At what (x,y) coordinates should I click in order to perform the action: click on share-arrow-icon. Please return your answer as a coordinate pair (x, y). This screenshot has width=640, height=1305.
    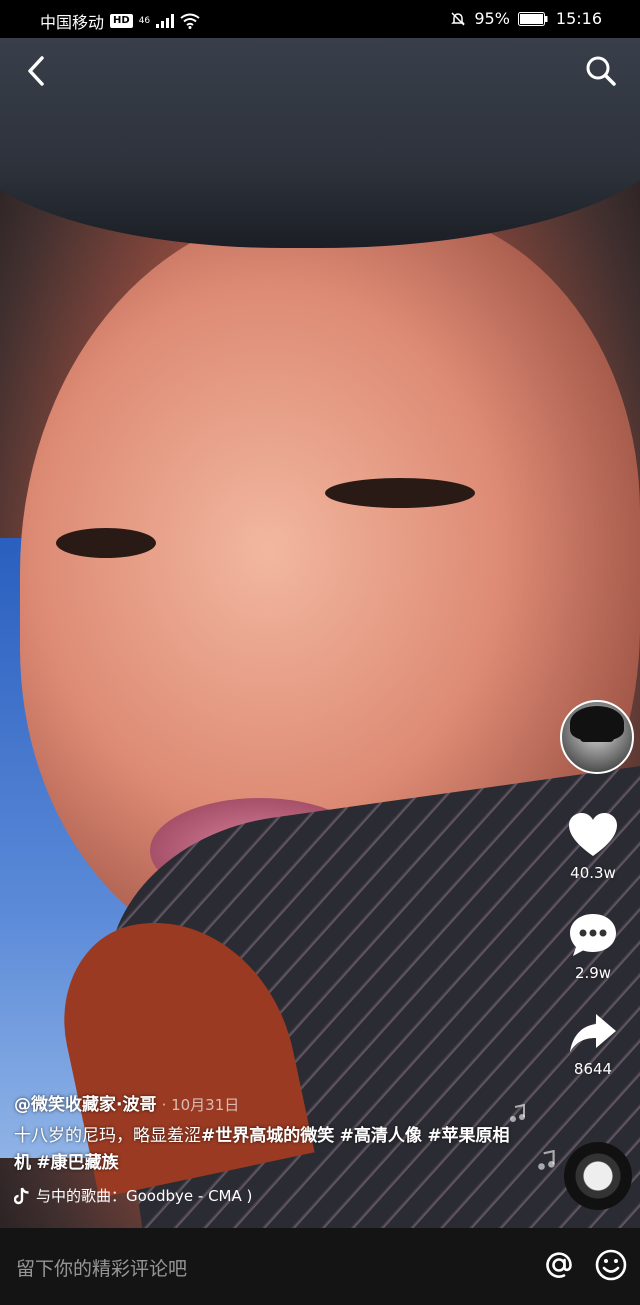
    Looking at the image, I should click on (593, 1033).